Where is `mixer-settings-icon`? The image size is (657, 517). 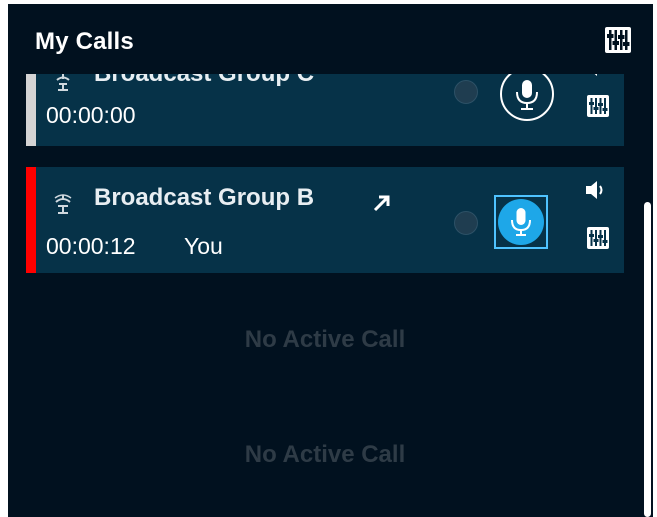 mixer-settings-icon is located at coordinates (618, 40).